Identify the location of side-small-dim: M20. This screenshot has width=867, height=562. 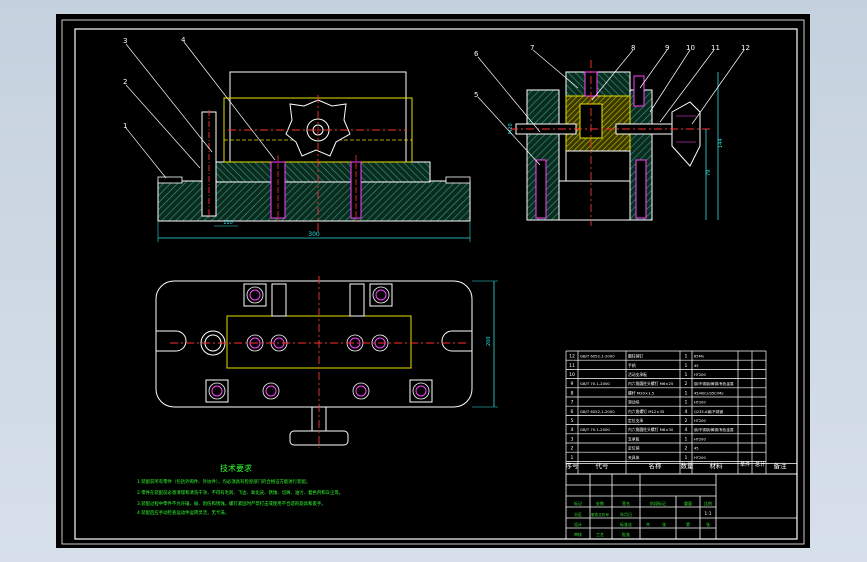
(511, 128).